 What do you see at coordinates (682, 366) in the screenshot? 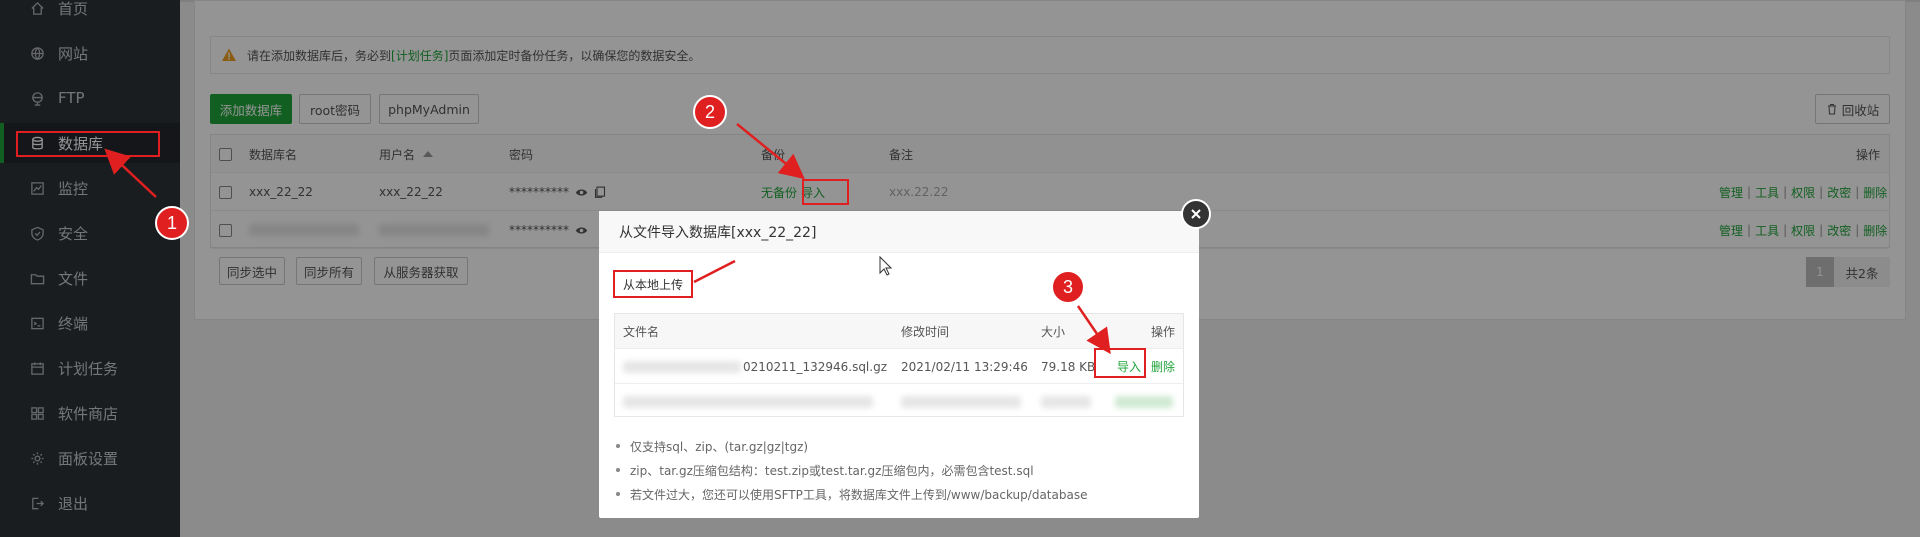
I see `redacted-file-prefix` at bounding box center [682, 366].